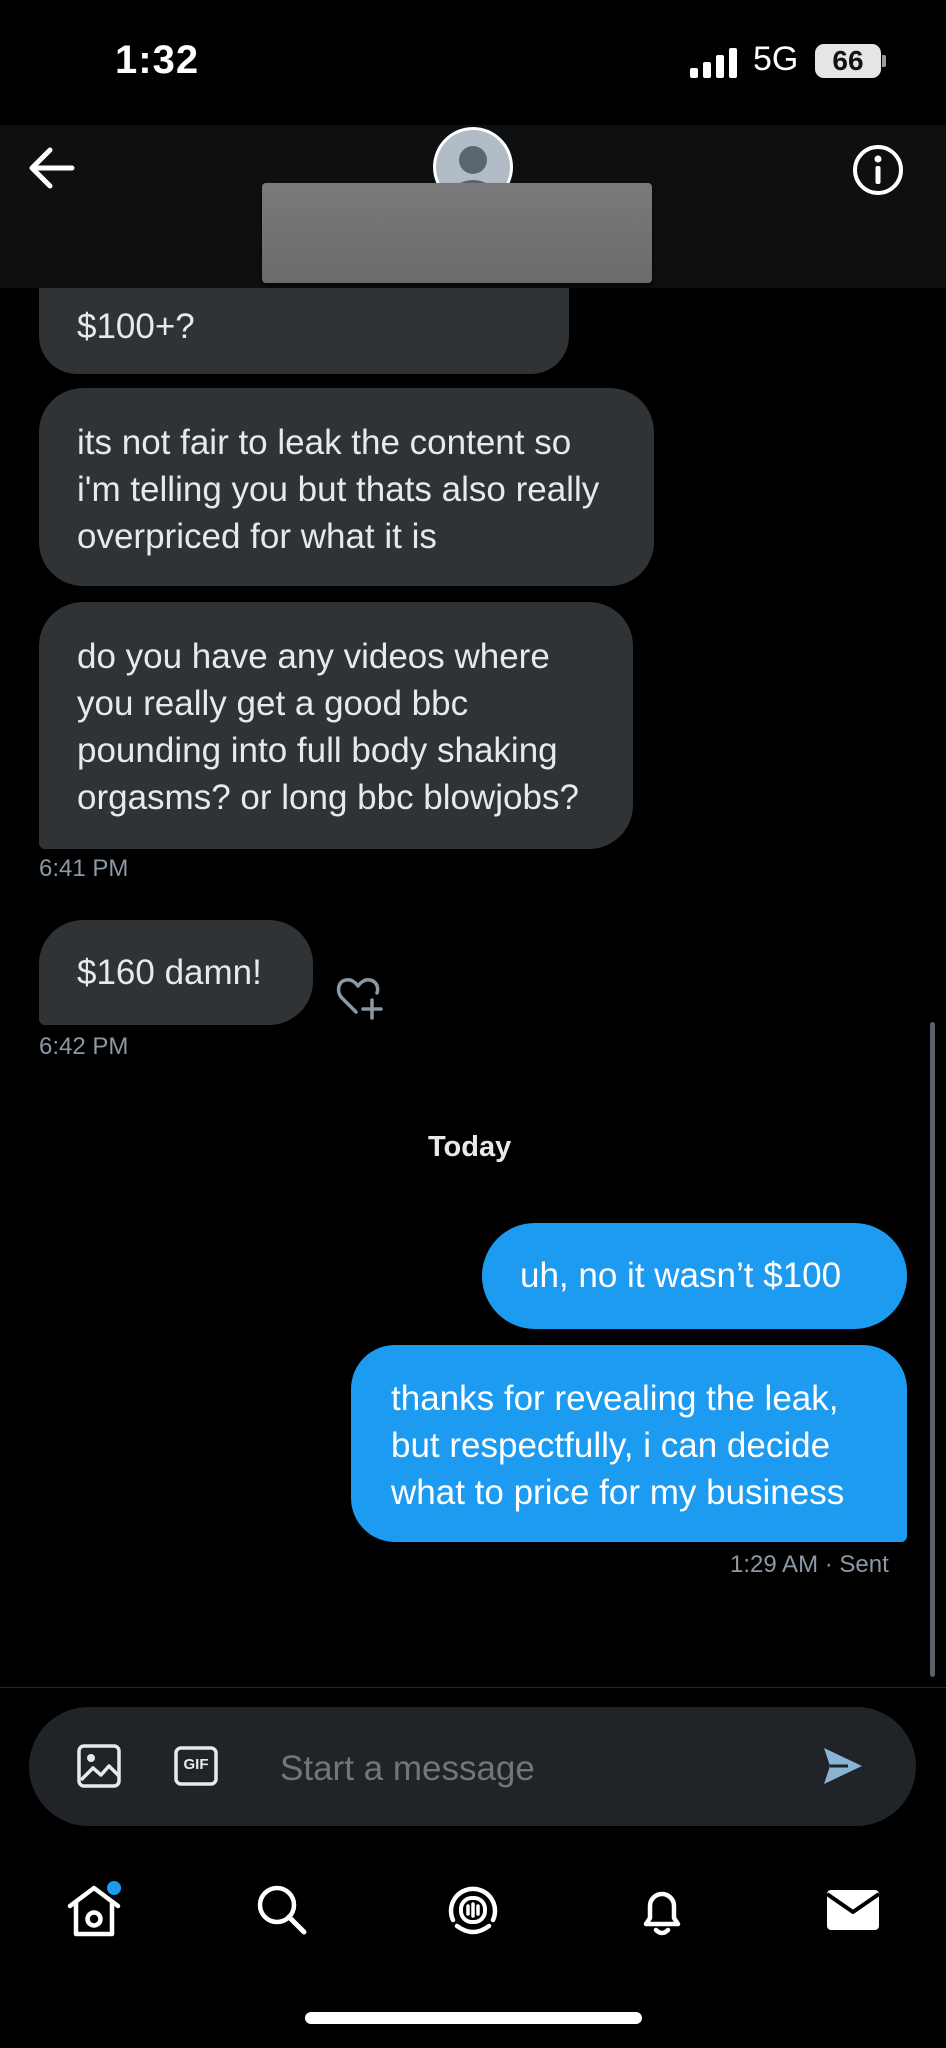 The height and width of the screenshot is (2048, 946). I want to click on gif-icon: GIF, so click(196, 1766).